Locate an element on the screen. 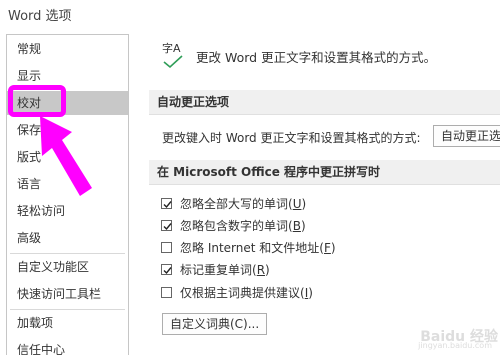 The height and width of the screenshot is (355, 500). option-label: 忽略 Internet 和文件地址 is located at coordinates (250, 248).